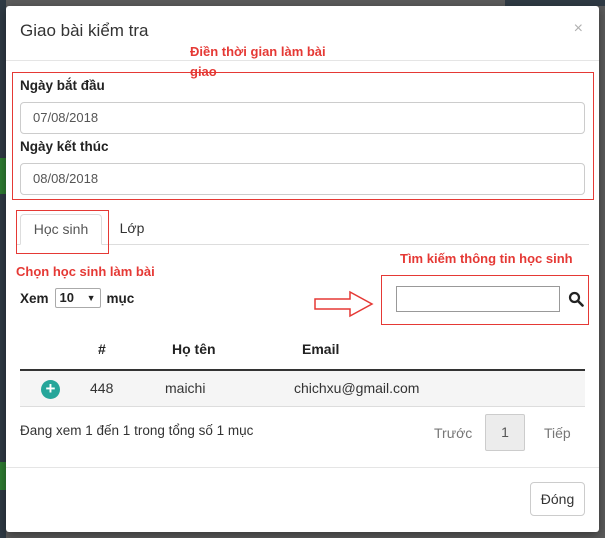 The image size is (605, 538). What do you see at coordinates (576, 299) in the screenshot?
I see `search-icon` at bounding box center [576, 299].